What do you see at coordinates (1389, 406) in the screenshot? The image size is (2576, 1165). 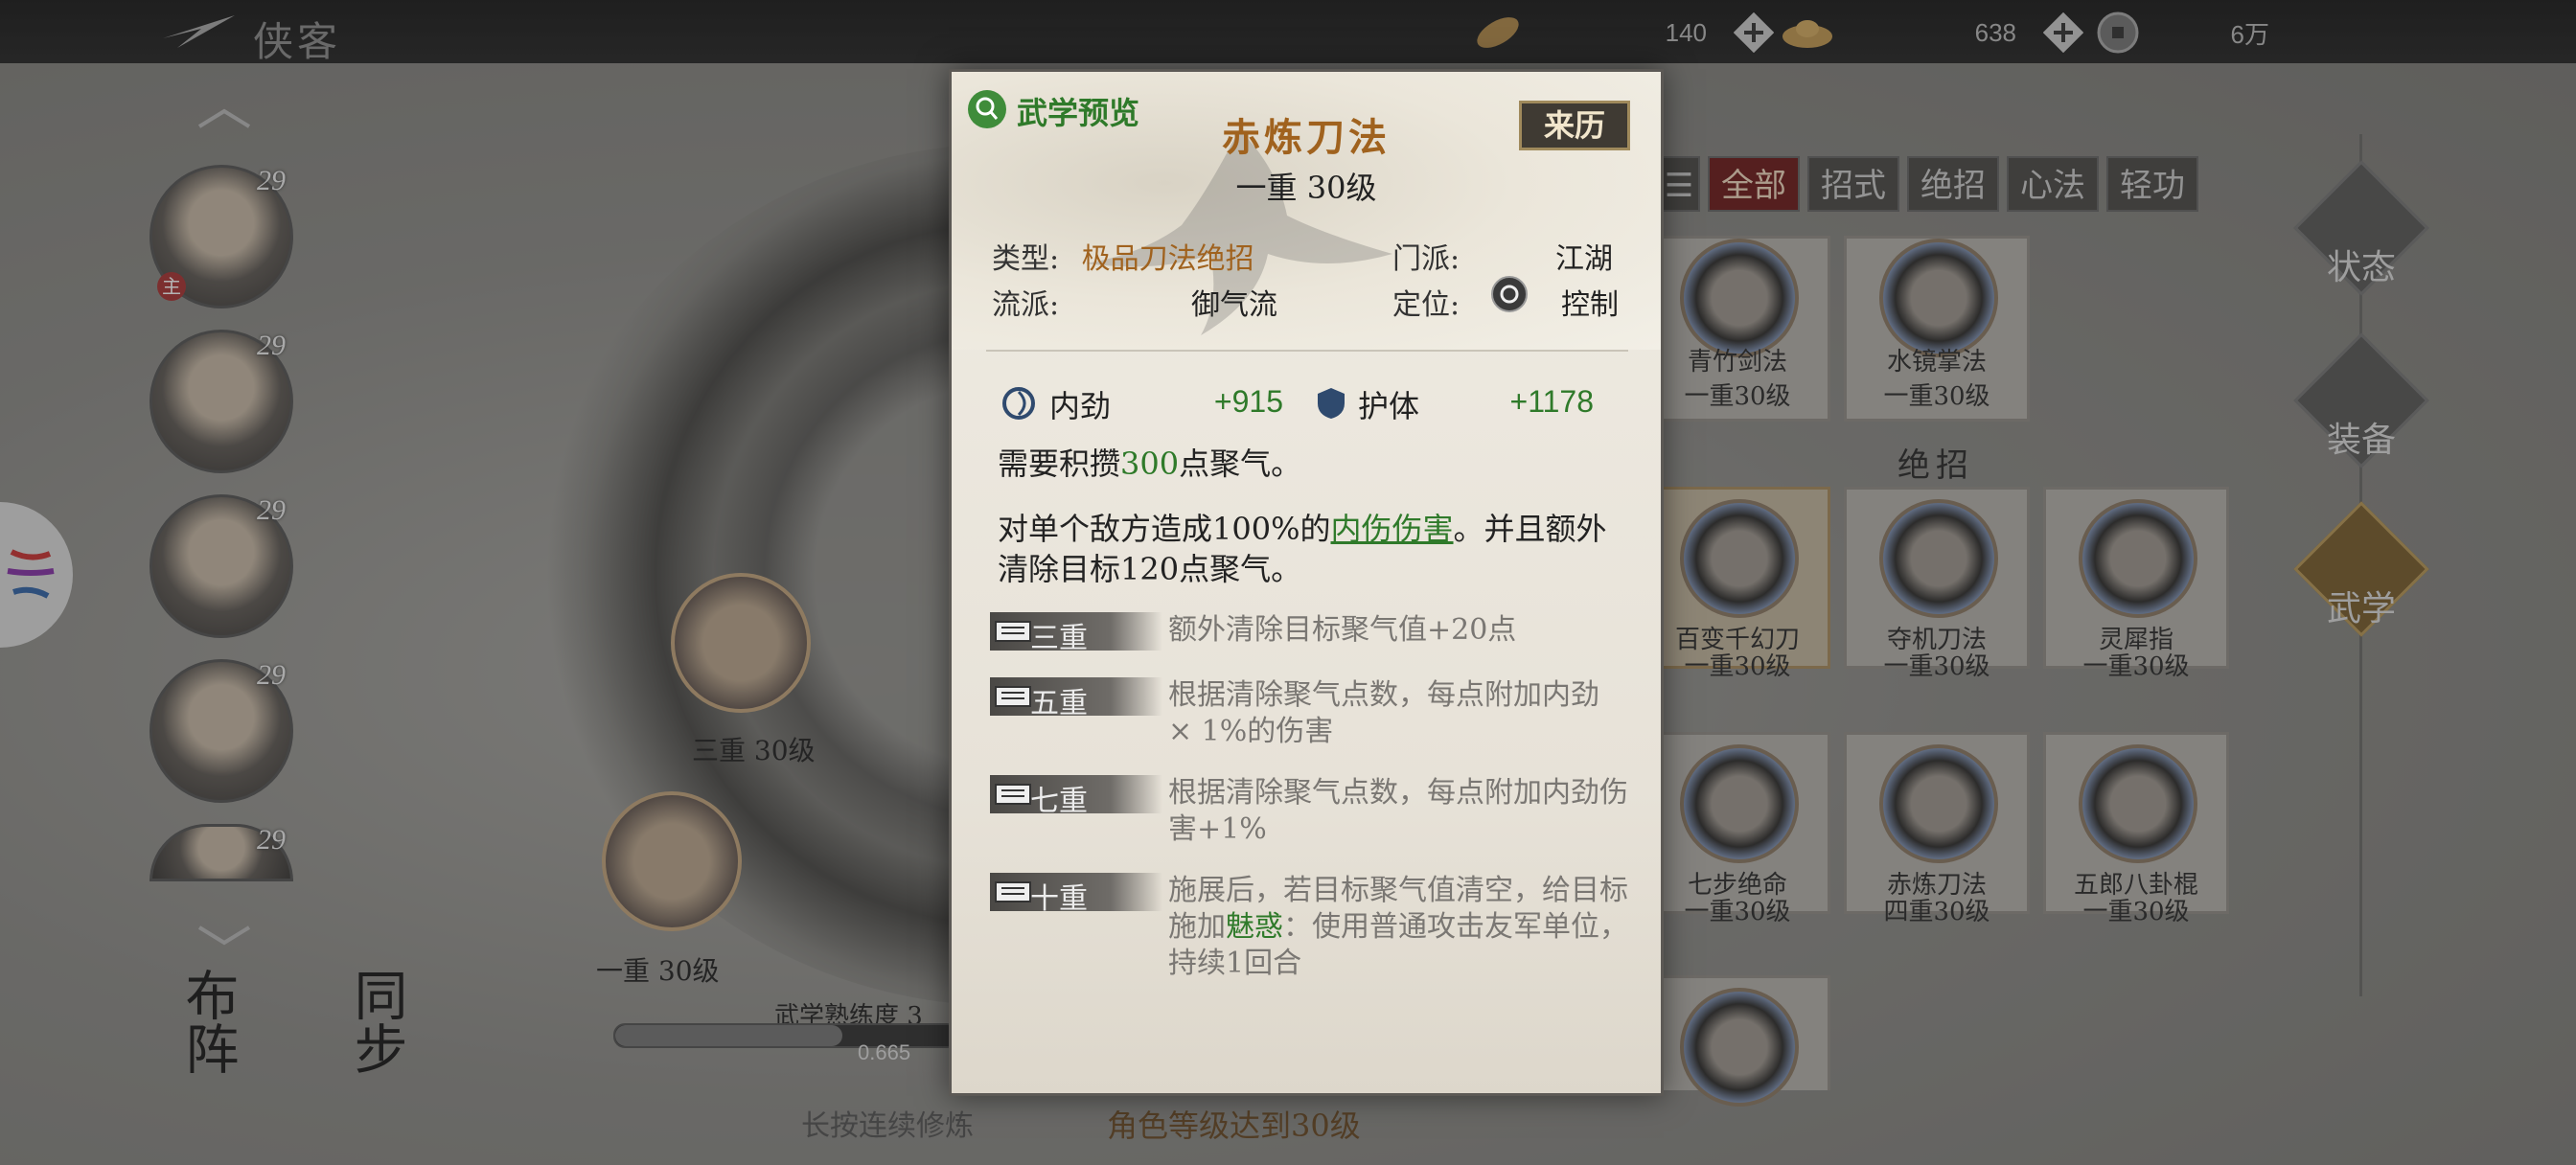 I see `stat-label-shield: 护体` at bounding box center [1389, 406].